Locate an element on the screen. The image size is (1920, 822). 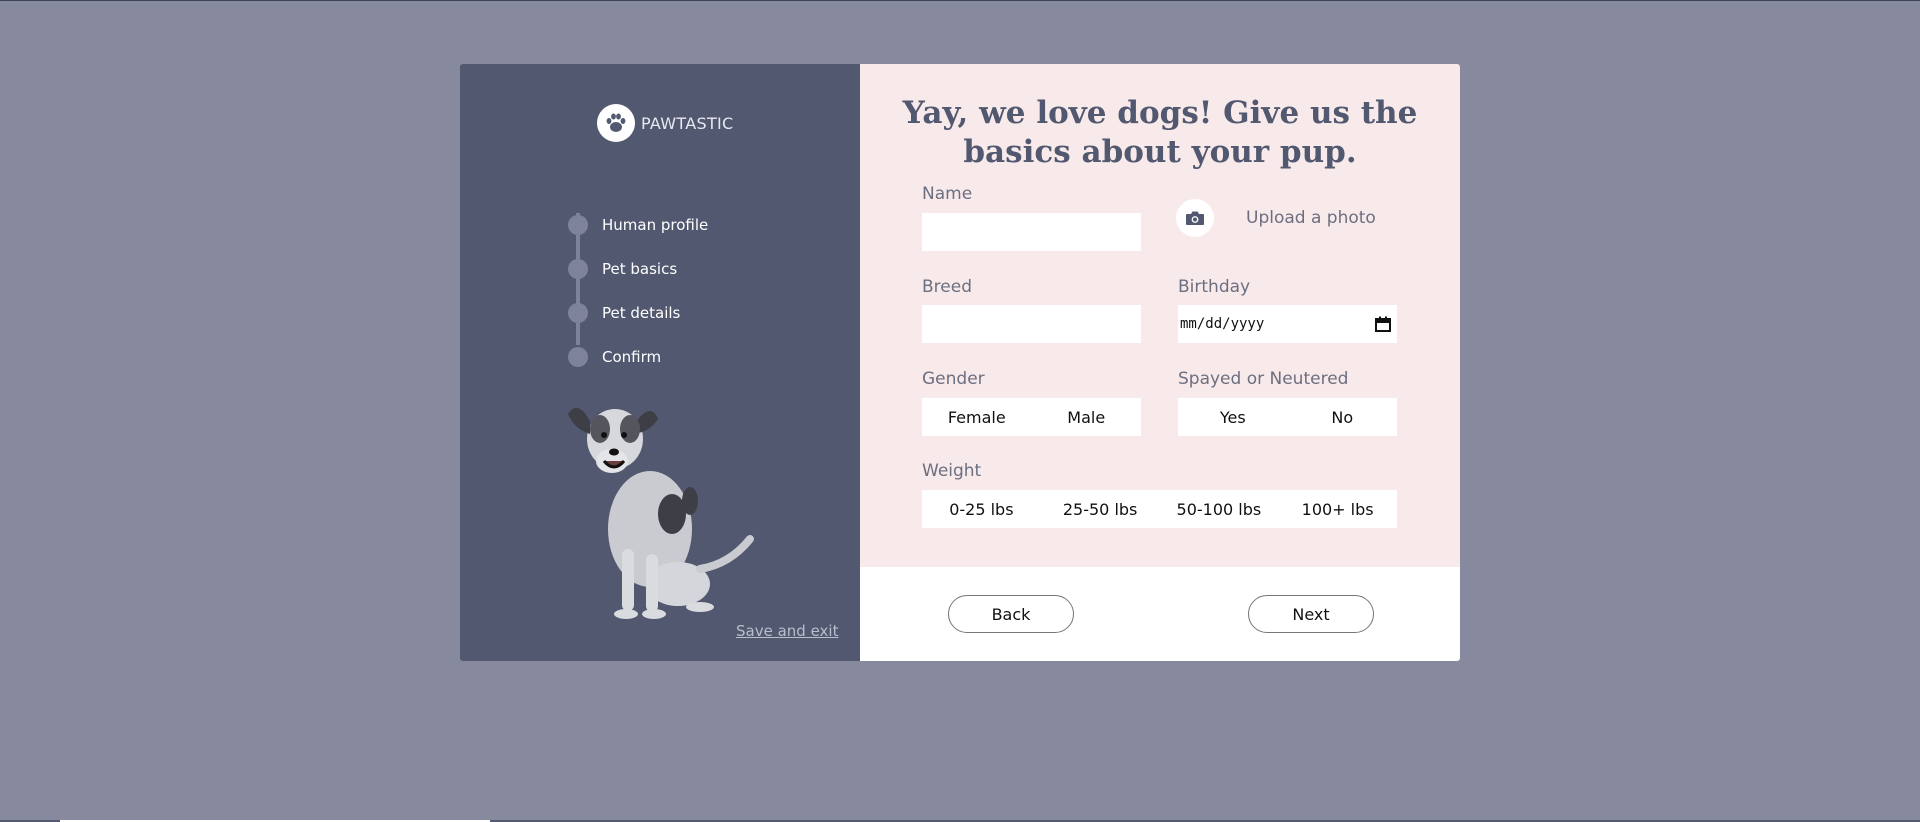
title-line-1: Yay, we love dogs! Give us the is located at coordinates (1160, 113).